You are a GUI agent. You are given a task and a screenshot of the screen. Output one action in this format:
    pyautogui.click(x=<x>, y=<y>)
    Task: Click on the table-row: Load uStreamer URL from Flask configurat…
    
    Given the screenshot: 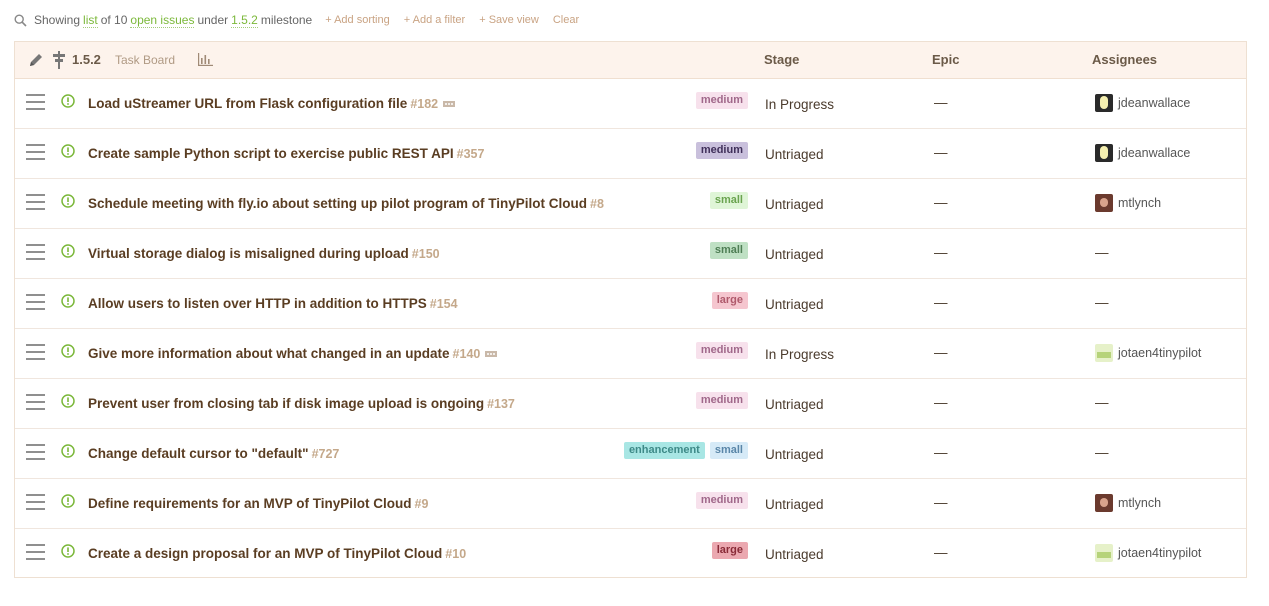 What is the action you would take?
    pyautogui.click(x=630, y=104)
    